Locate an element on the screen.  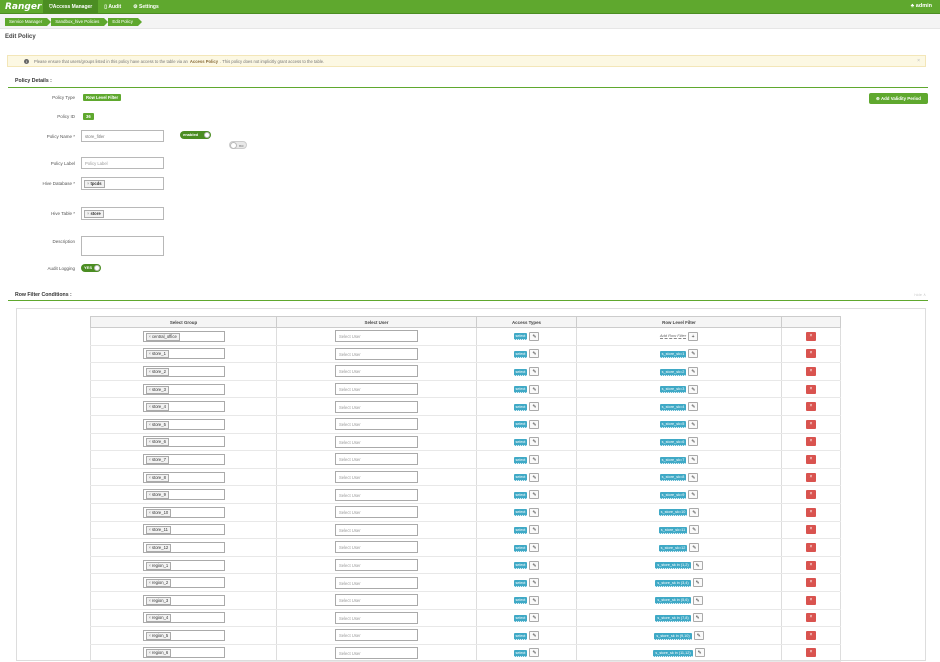
nav-audit: ▯ Audit is located at coordinates (112, 7).